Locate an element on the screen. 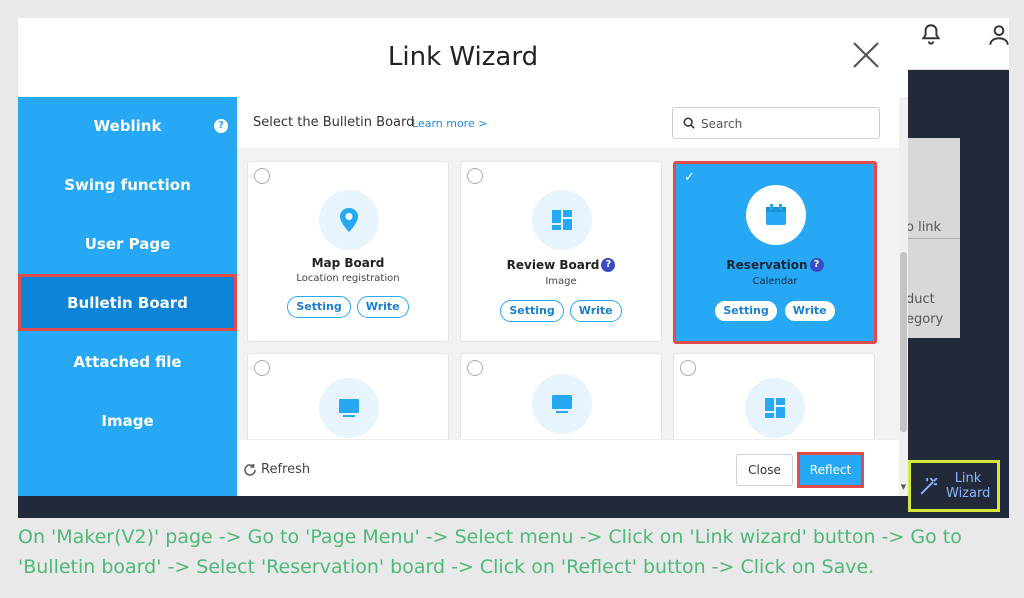 This screenshot has width=1024, height=598. location-pin-icon is located at coordinates (349, 220).